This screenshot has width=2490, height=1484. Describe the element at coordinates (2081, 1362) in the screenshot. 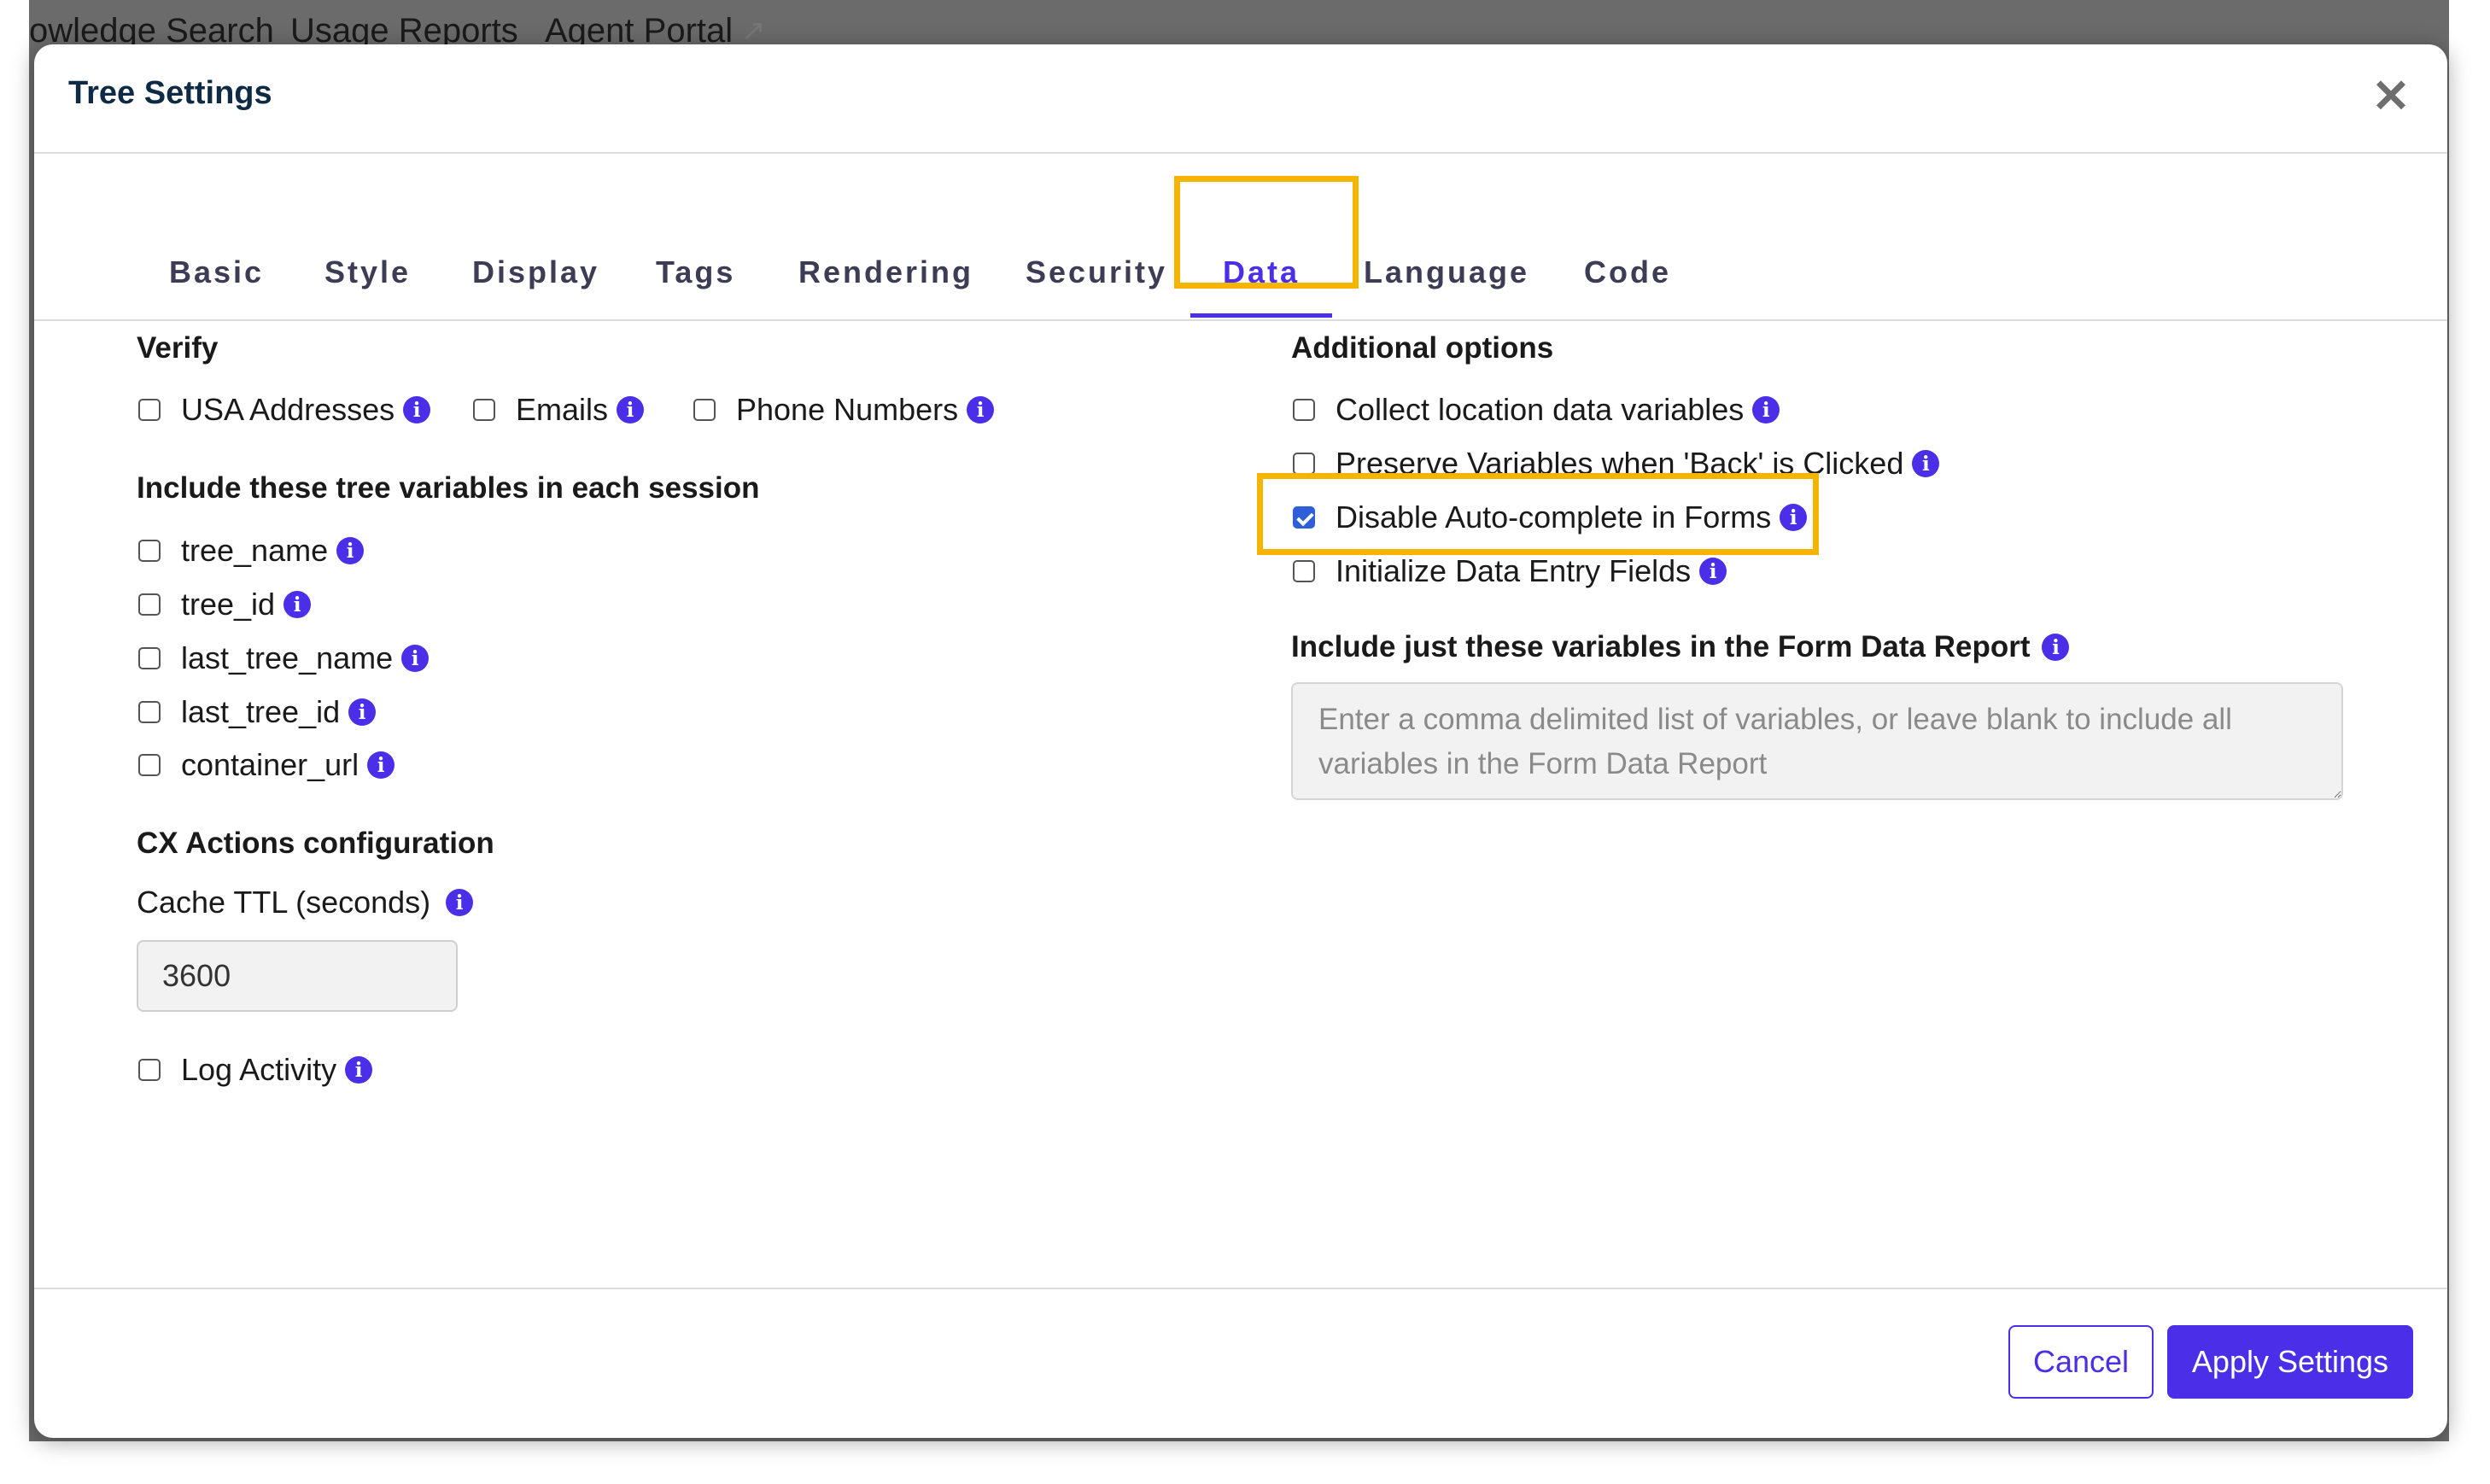

I see `cancel-button: Cancel` at that location.